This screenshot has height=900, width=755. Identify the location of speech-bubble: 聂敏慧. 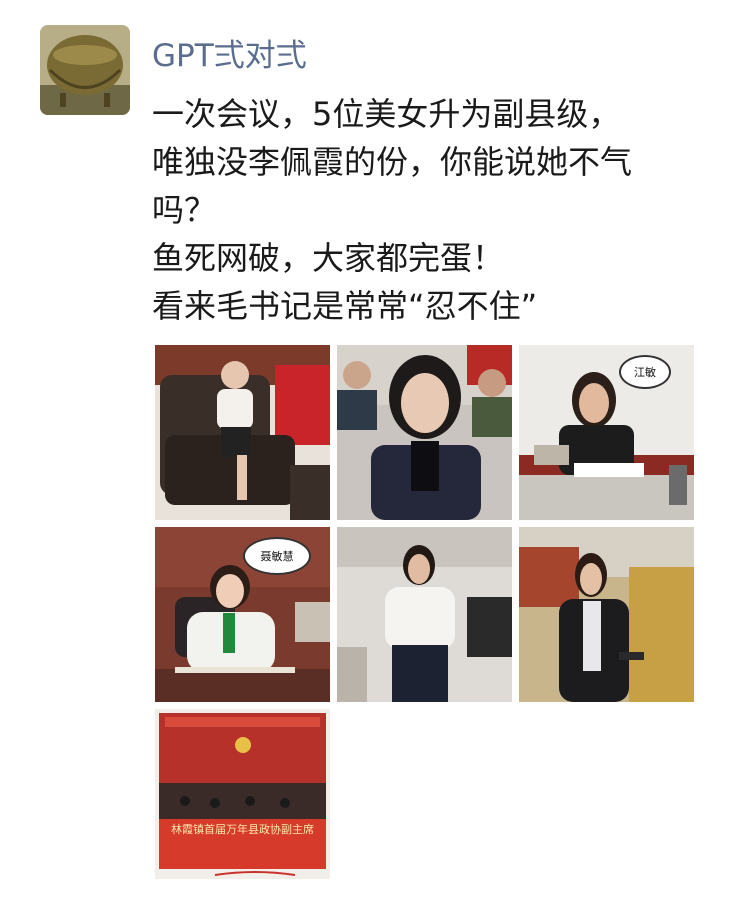
(277, 556).